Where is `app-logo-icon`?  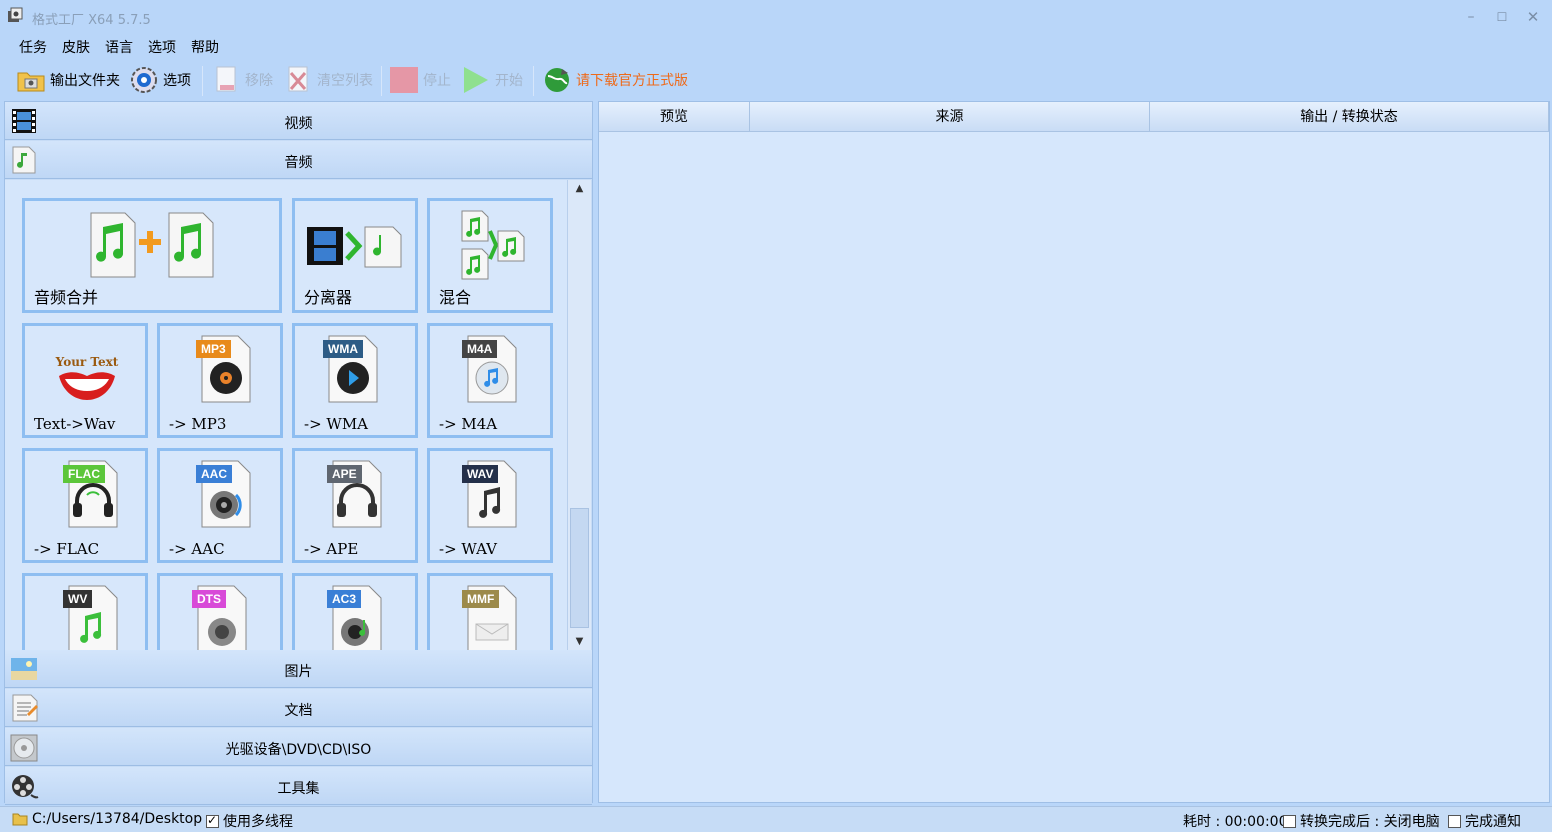
app-logo-icon is located at coordinates (15, 14).